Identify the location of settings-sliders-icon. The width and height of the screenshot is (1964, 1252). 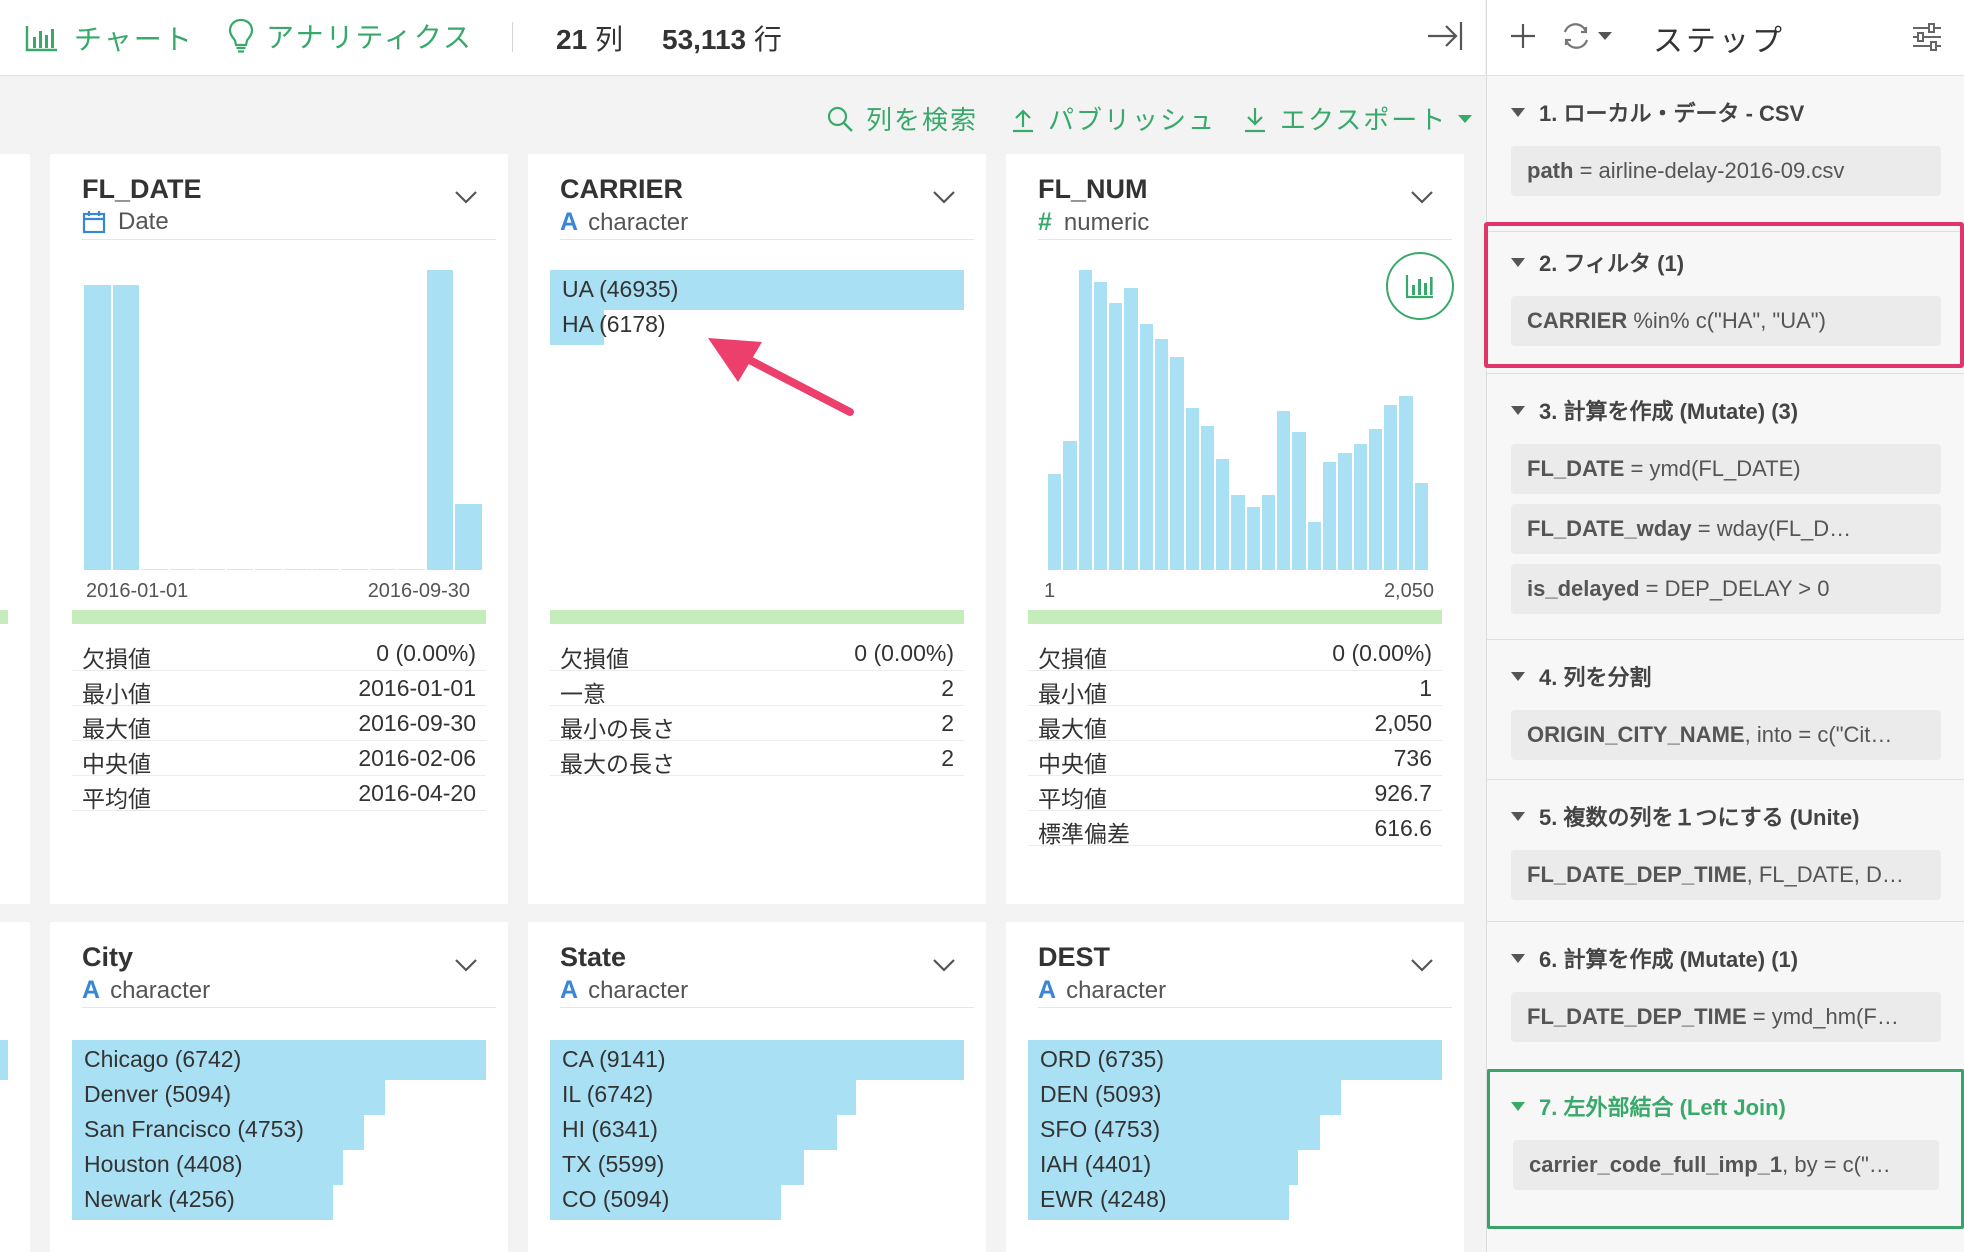
(1927, 37).